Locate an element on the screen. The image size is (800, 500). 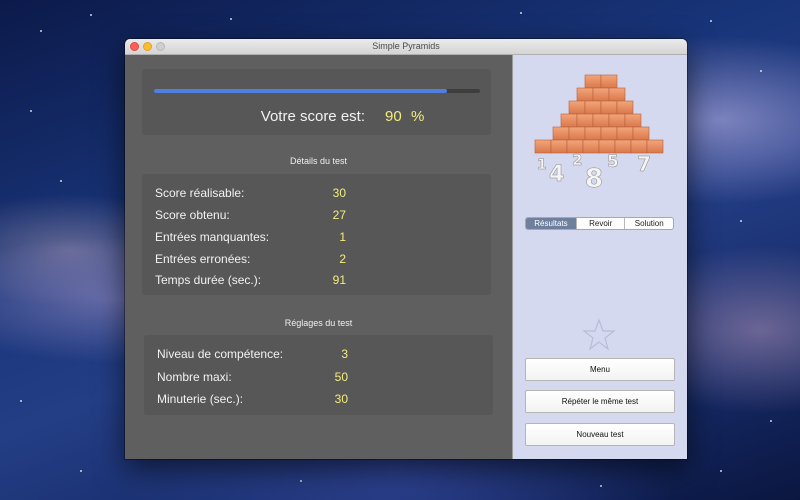
new-test-button: Nouveau test is located at coordinates (600, 434).